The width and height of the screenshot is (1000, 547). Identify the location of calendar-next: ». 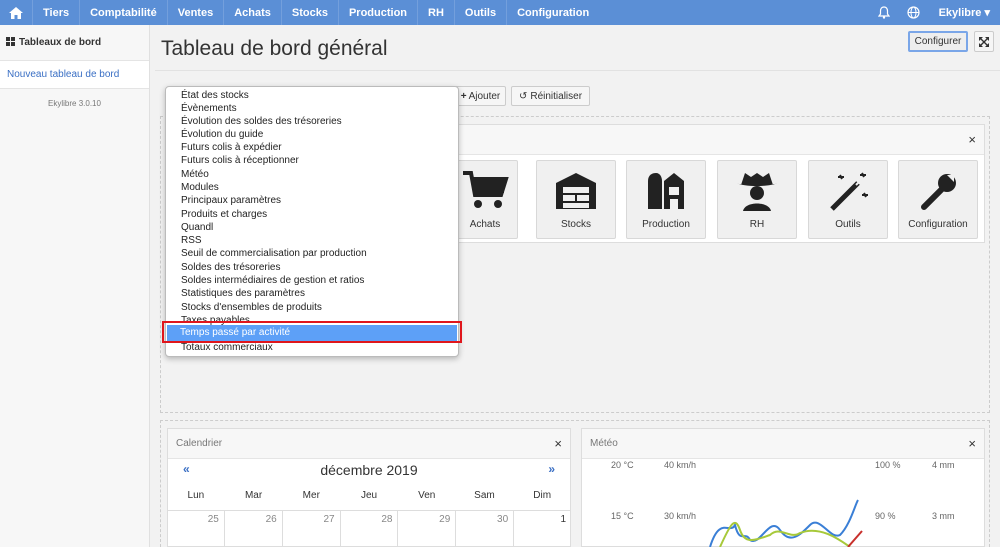
(551, 469).